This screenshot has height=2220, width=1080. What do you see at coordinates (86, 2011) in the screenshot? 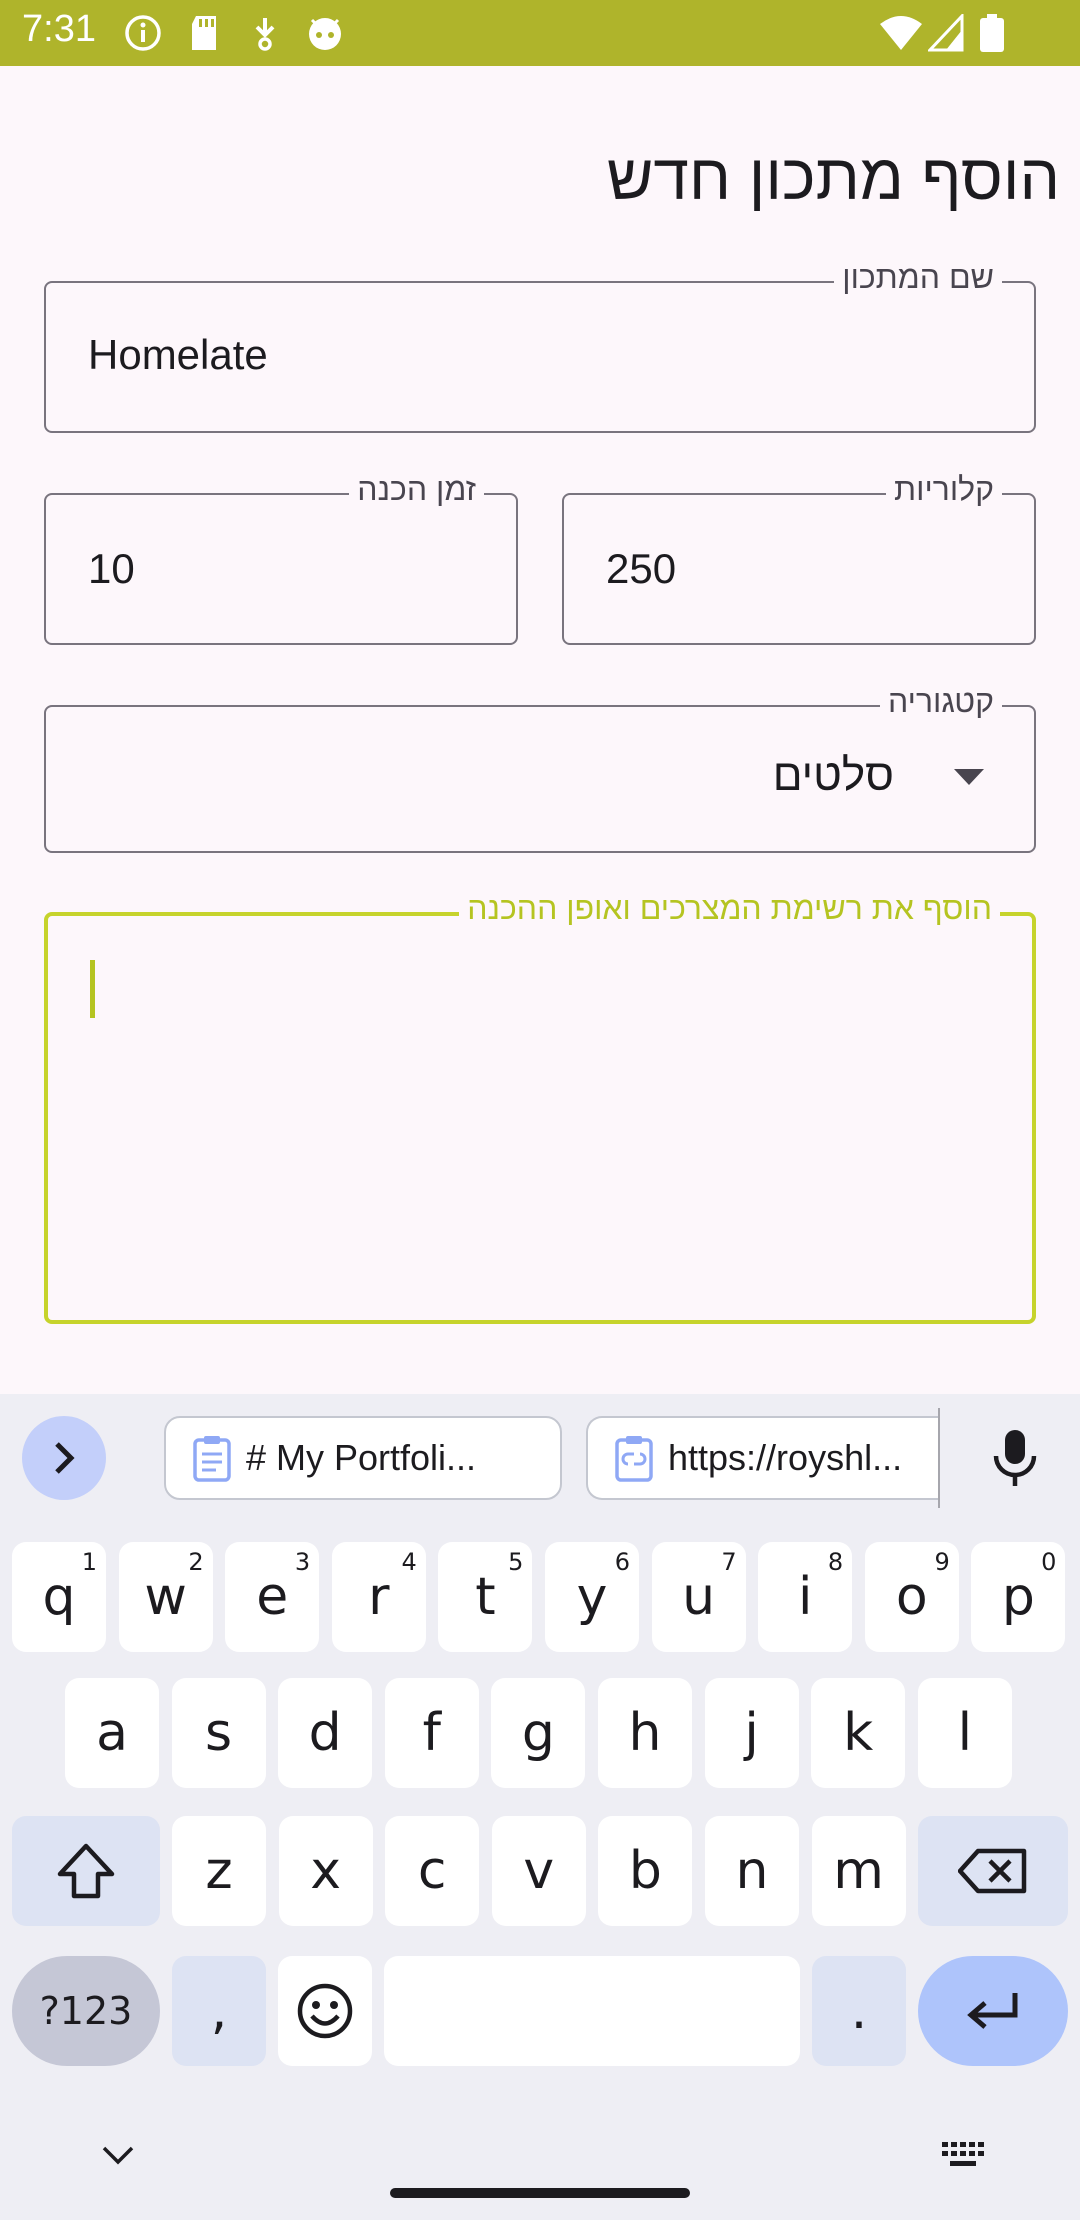
I see `symbols-key: ?123` at bounding box center [86, 2011].